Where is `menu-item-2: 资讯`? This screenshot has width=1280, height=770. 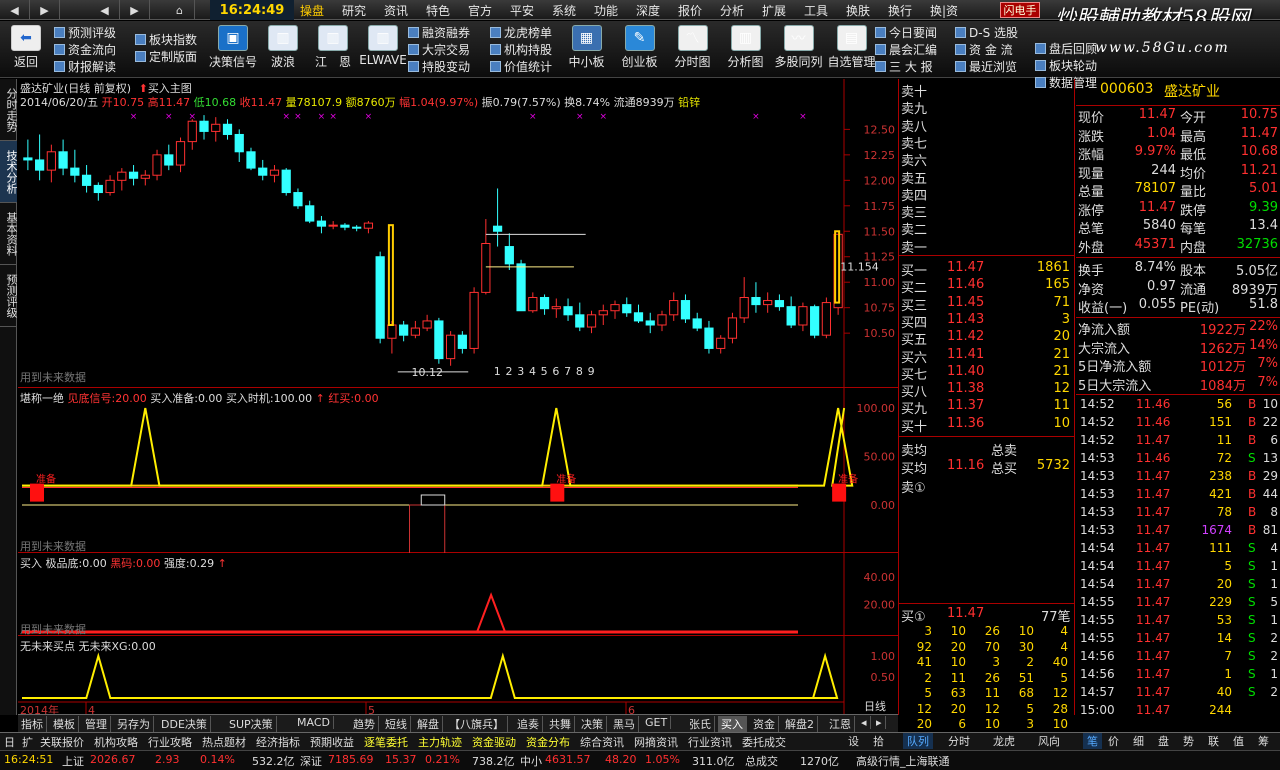 menu-item-2: 资讯 is located at coordinates (396, 10).